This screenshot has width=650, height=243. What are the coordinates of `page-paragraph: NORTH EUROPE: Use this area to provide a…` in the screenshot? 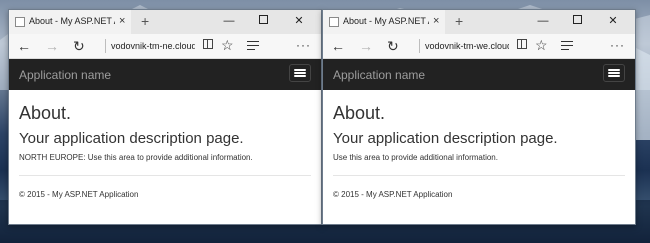 It's located at (136, 157).